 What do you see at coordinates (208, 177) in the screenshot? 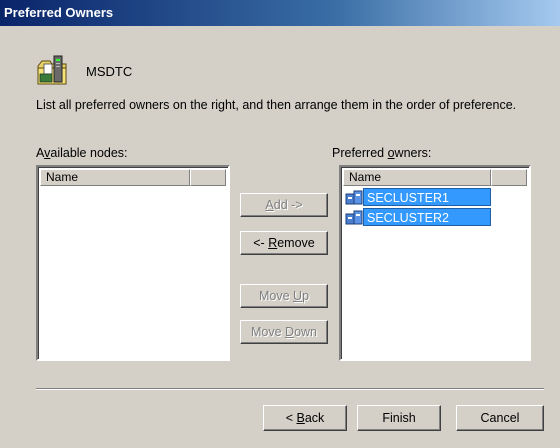
I see `available-header-filler` at bounding box center [208, 177].